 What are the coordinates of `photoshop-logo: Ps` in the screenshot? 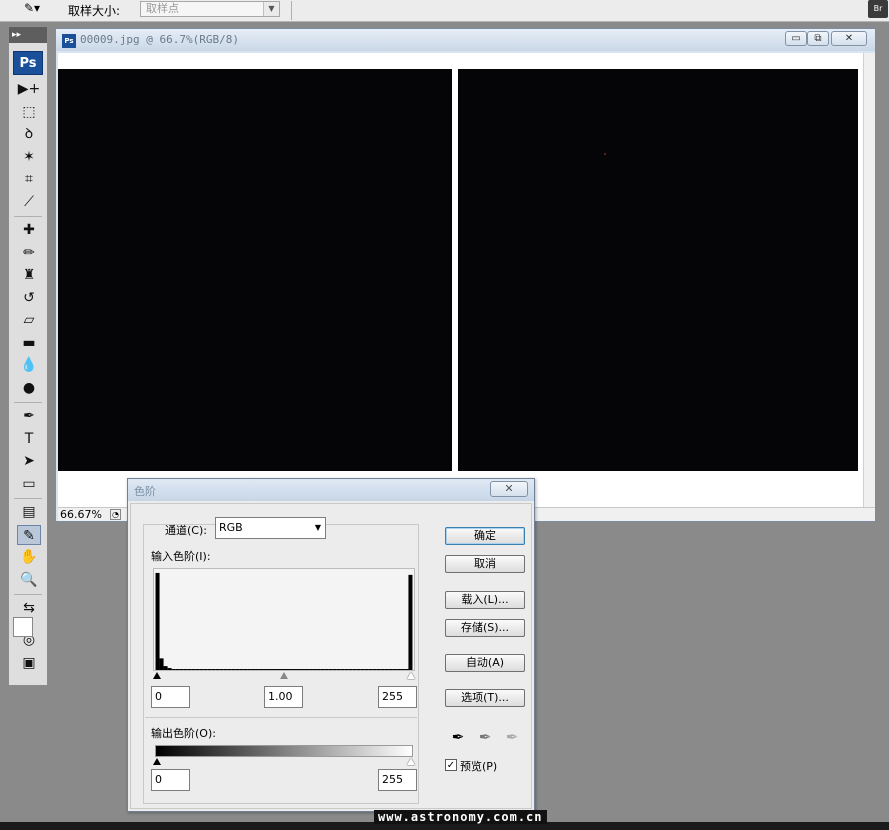 It's located at (28, 63).